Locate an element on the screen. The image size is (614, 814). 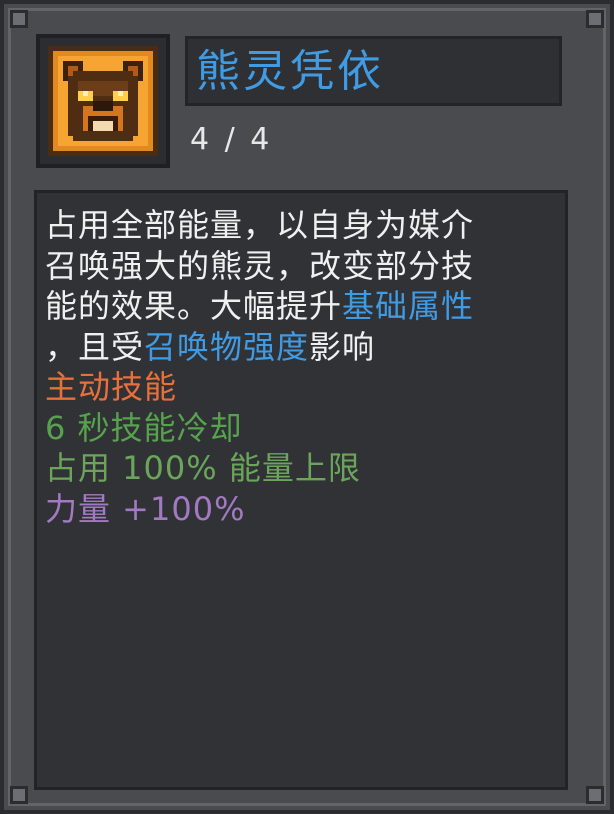
description-line: ，且受召唤物强度影响 is located at coordinates (303, 347).